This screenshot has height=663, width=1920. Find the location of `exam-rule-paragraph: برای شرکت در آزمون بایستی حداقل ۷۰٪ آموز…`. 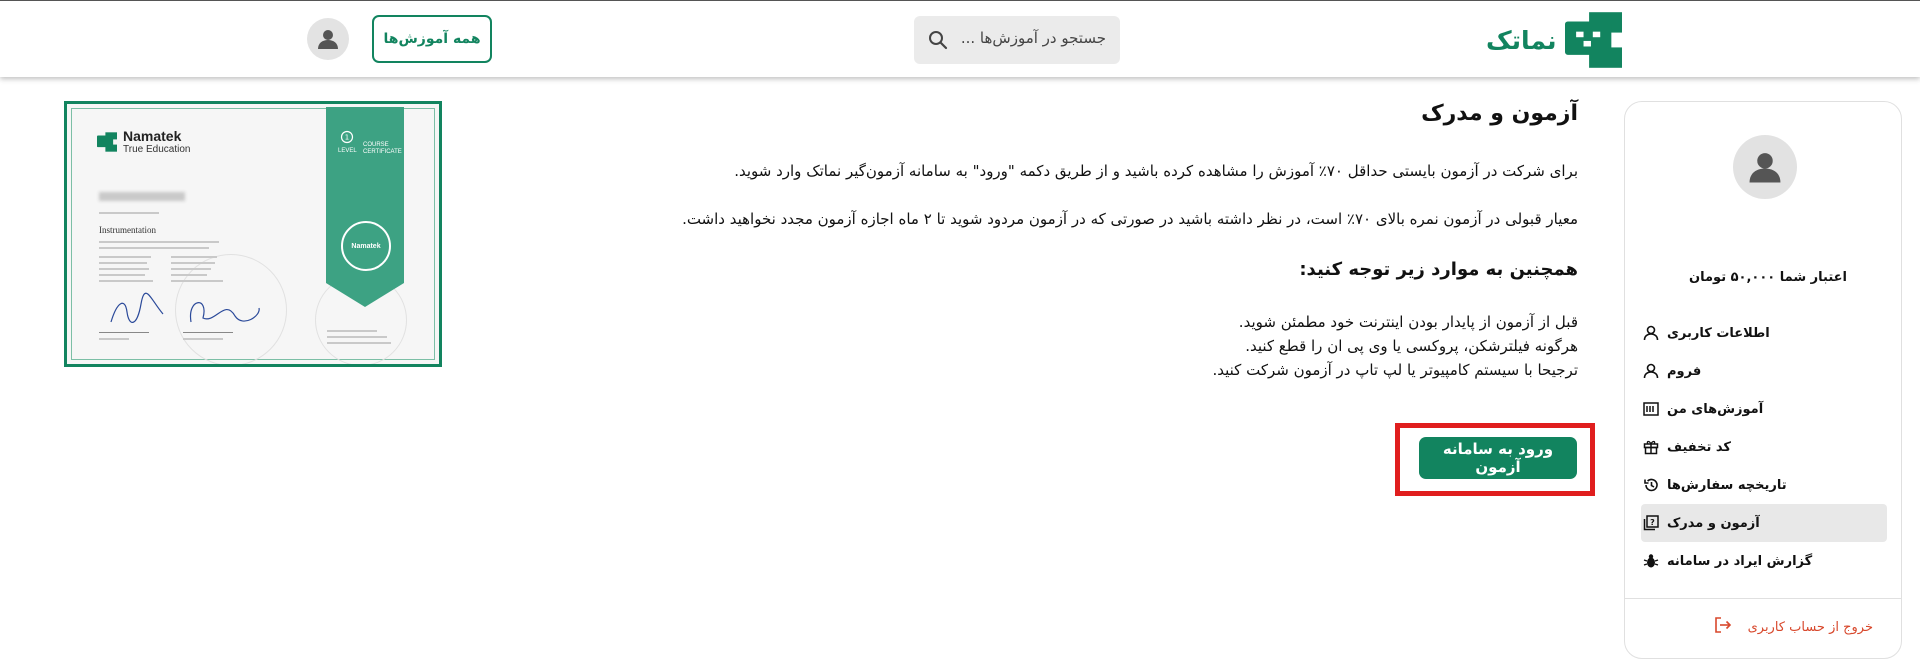

exam-rule-paragraph: برای شرکت در آزمون بایستی حداقل ۷۰٪ آموز… is located at coordinates (1156, 171).